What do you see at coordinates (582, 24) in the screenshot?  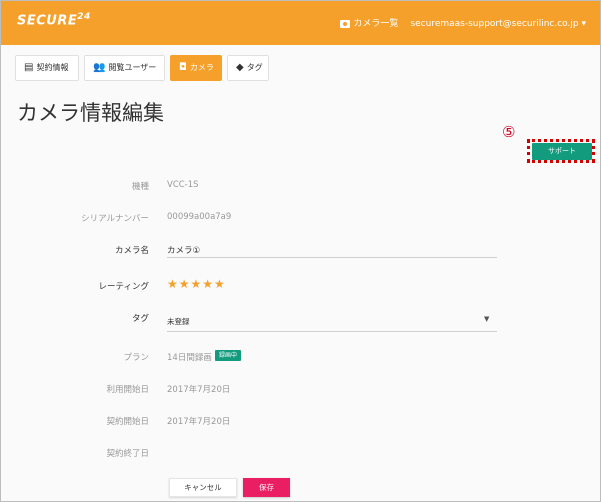 I see `chevron-down-icon: ▾` at bounding box center [582, 24].